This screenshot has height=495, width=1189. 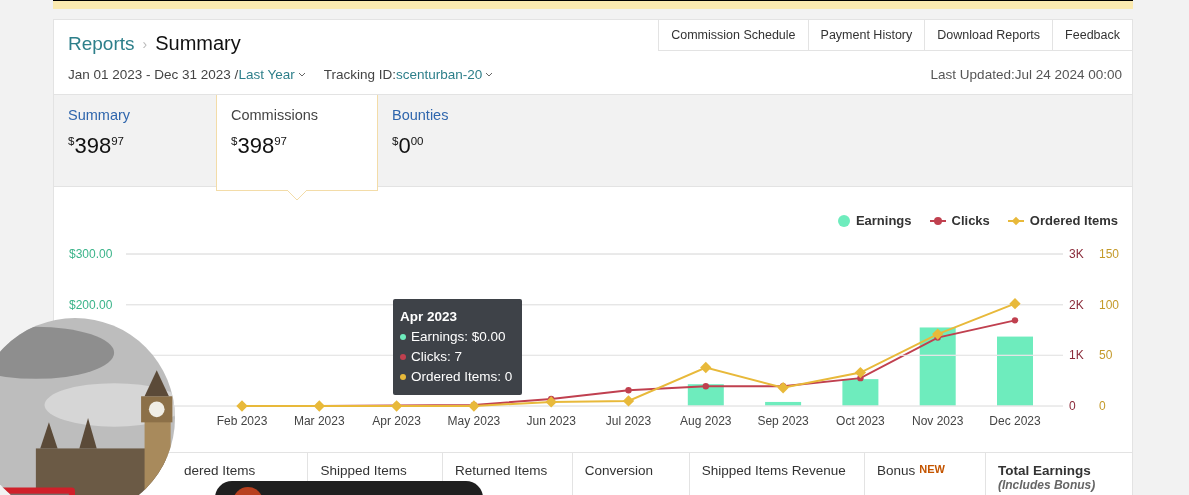 I want to click on axis-label: 2K, so click(x=1076, y=304).